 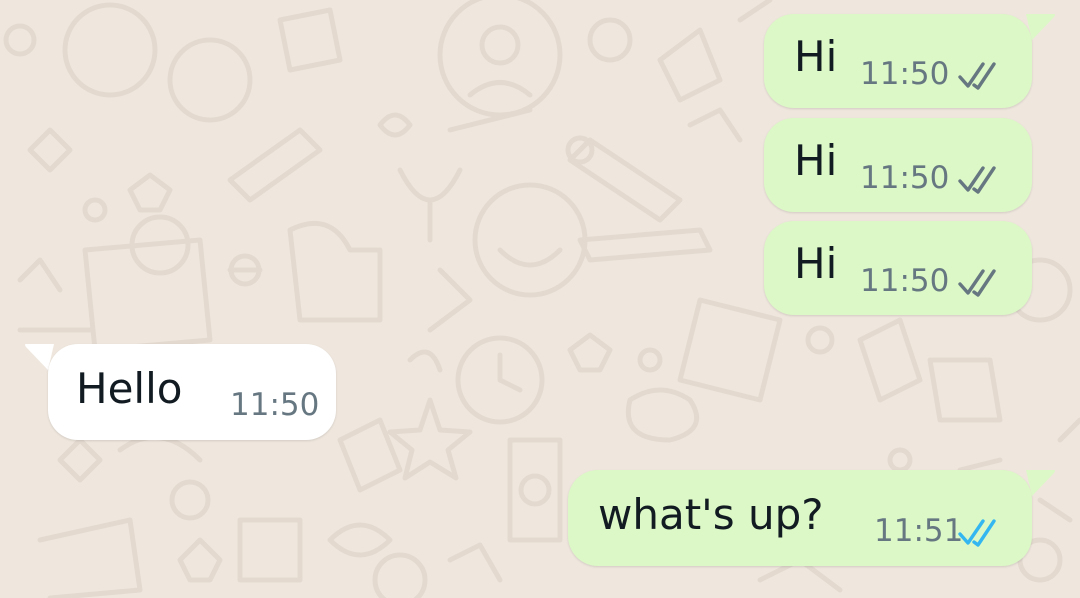 I want to click on double-check-blue-icon, so click(x=977, y=533).